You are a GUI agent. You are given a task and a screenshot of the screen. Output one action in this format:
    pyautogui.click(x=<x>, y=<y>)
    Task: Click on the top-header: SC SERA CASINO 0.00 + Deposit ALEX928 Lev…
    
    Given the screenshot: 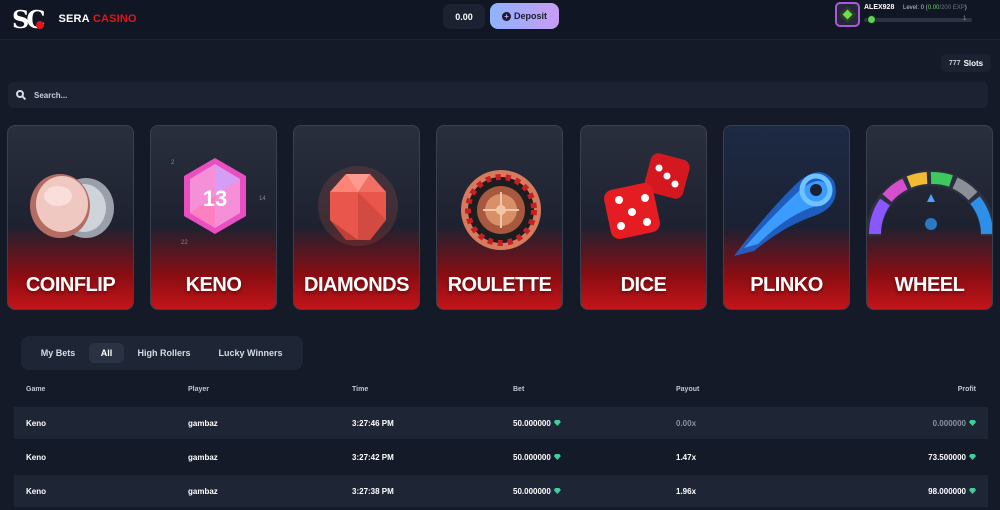 What is the action you would take?
    pyautogui.click(x=500, y=20)
    